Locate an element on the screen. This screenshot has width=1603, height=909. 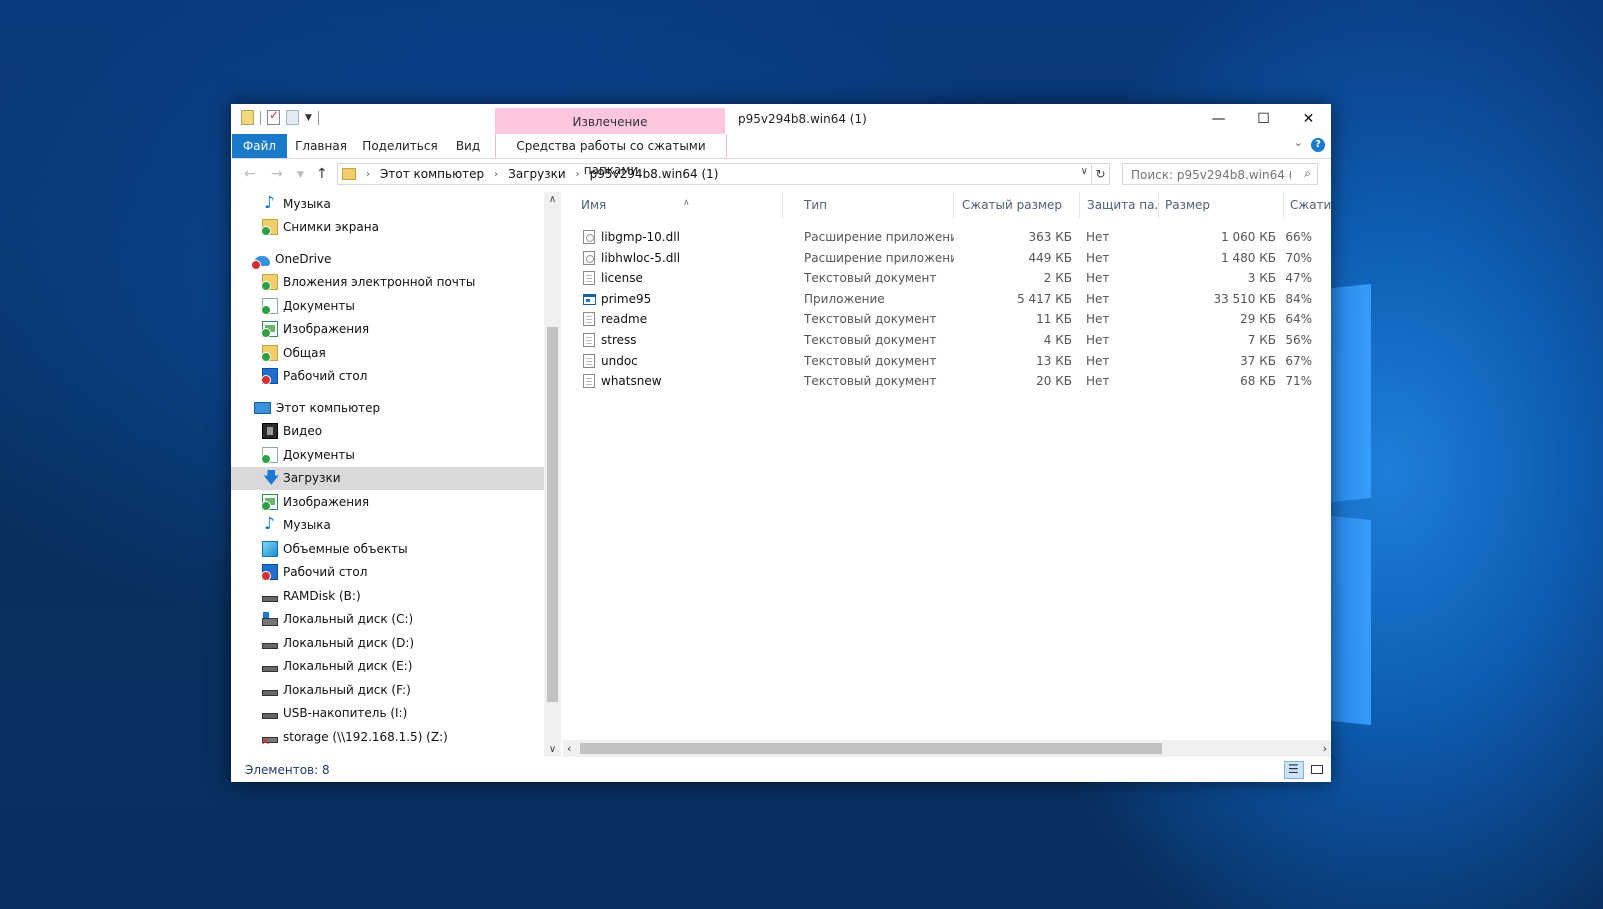
file-name: whatsnew is located at coordinates (631, 381).